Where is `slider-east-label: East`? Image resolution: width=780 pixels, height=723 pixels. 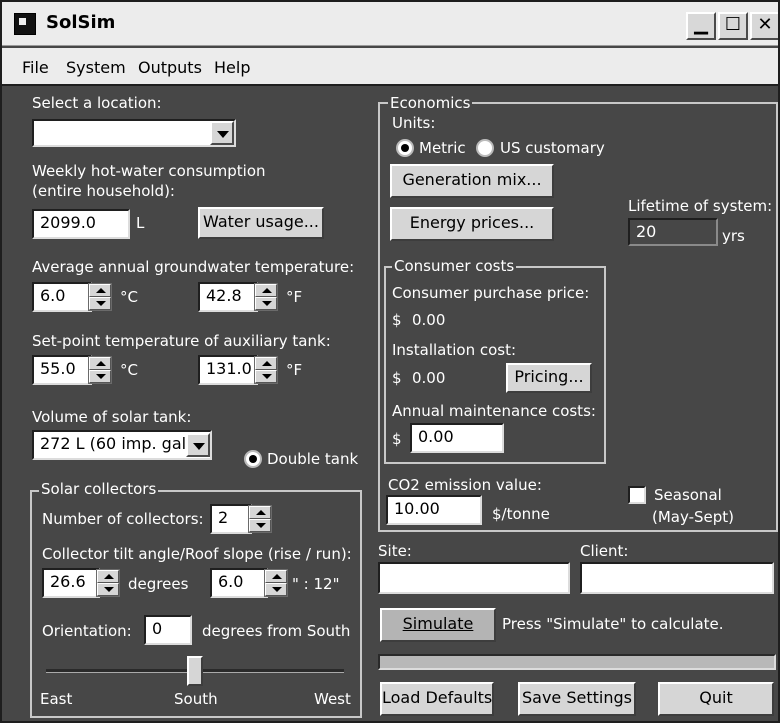 slider-east-label: East is located at coordinates (56, 699).